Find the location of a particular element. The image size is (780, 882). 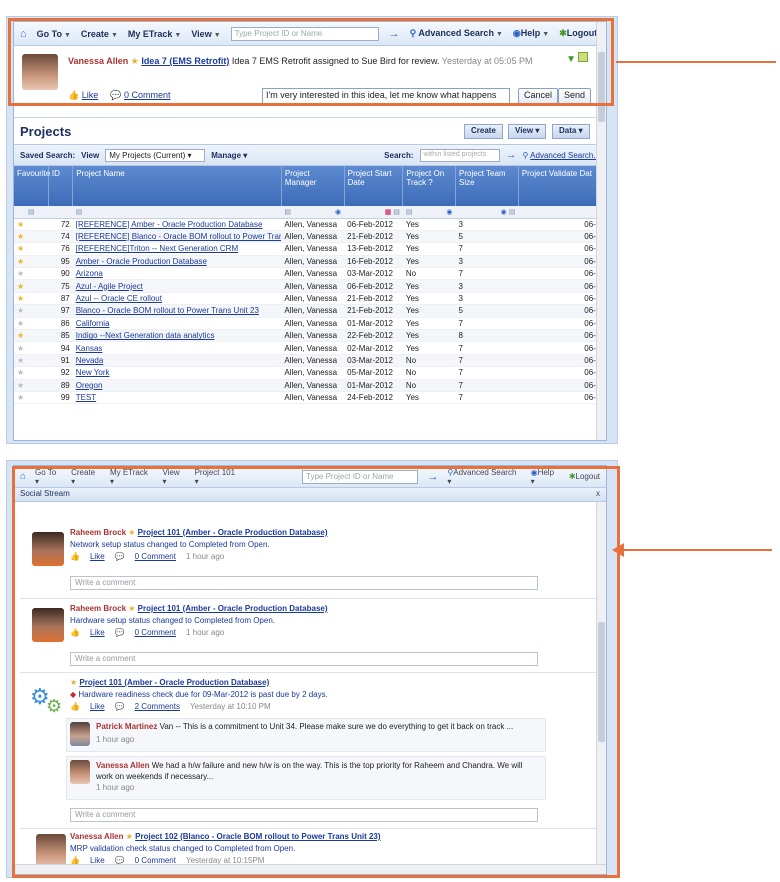

column-header: Project On Track ? is located at coordinates (429, 186).